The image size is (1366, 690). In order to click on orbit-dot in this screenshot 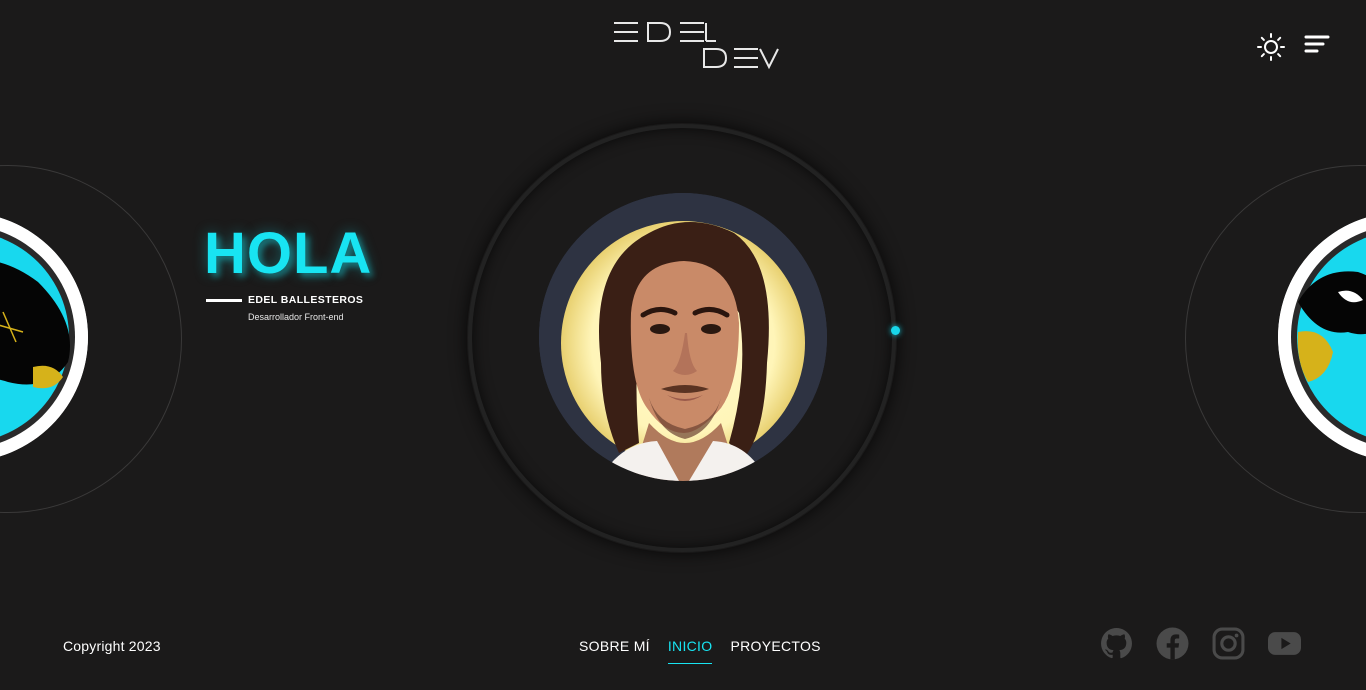, I will do `click(895, 330)`.